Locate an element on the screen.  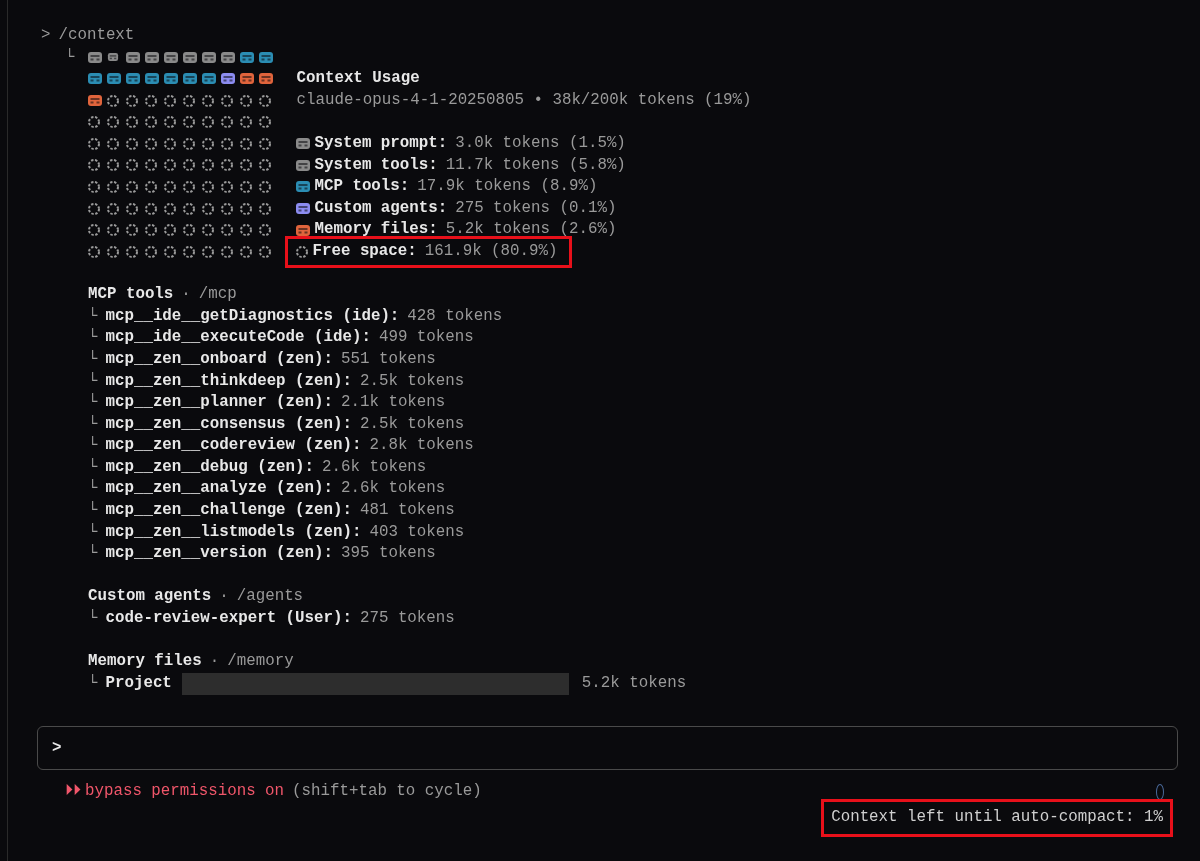
legend-value: 3.0k tokens (1.5%) is located at coordinates (540, 143).